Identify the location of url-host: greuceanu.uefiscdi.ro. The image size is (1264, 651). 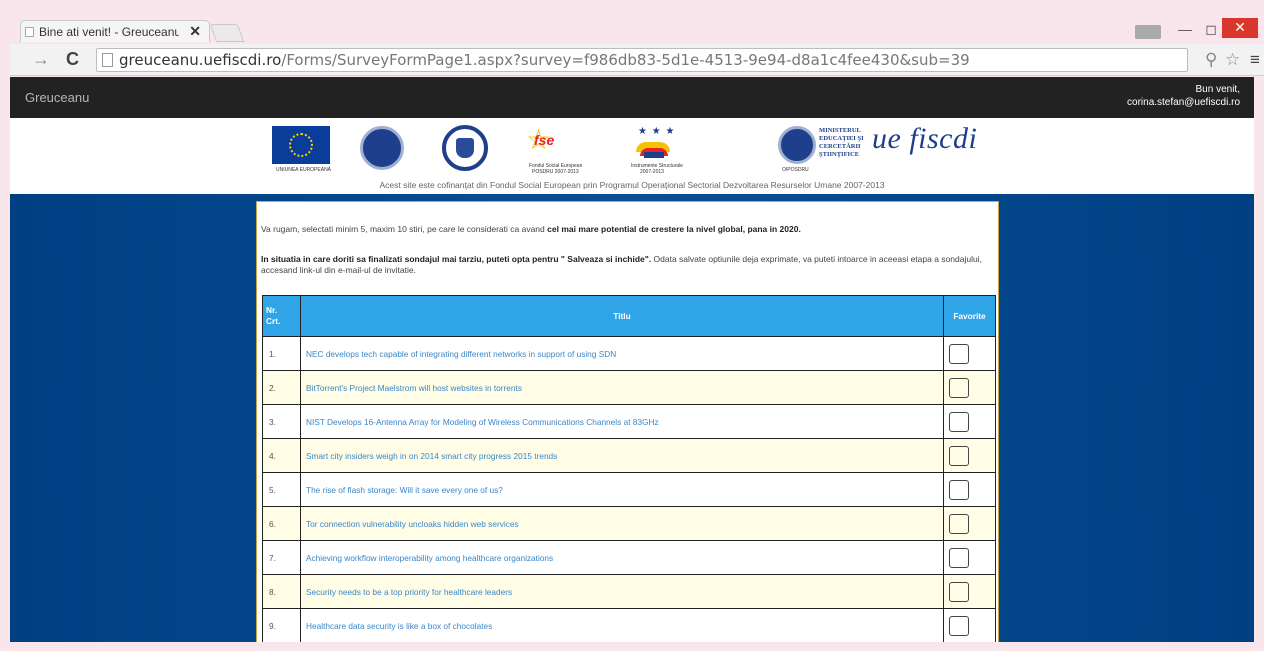
(200, 60).